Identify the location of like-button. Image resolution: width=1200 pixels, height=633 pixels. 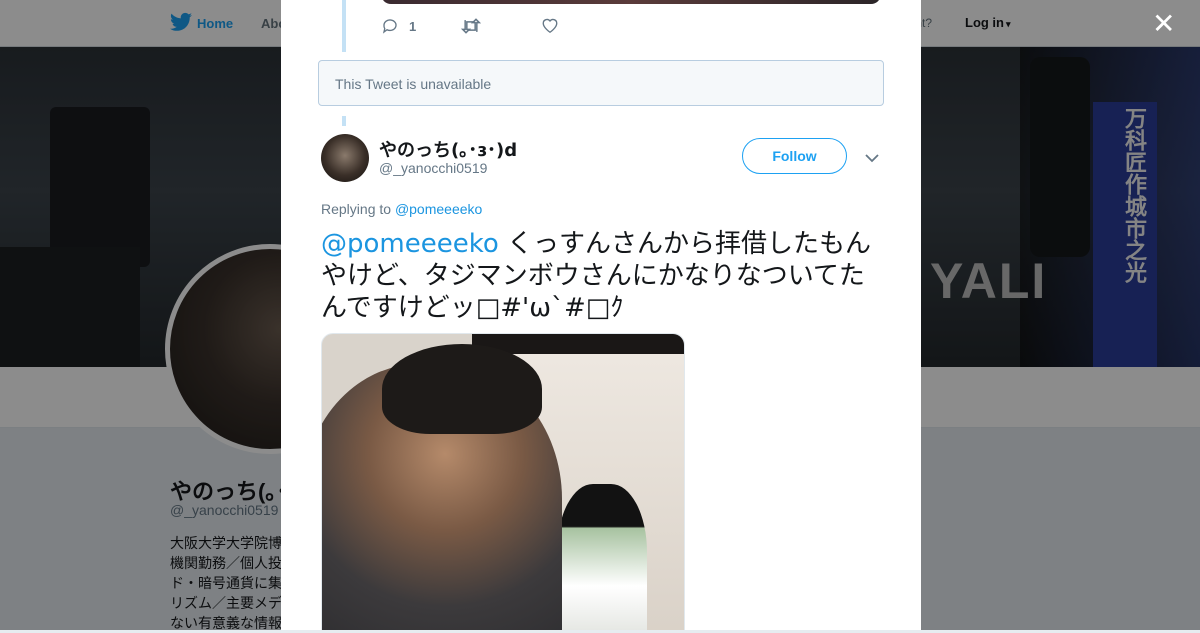
(550, 25).